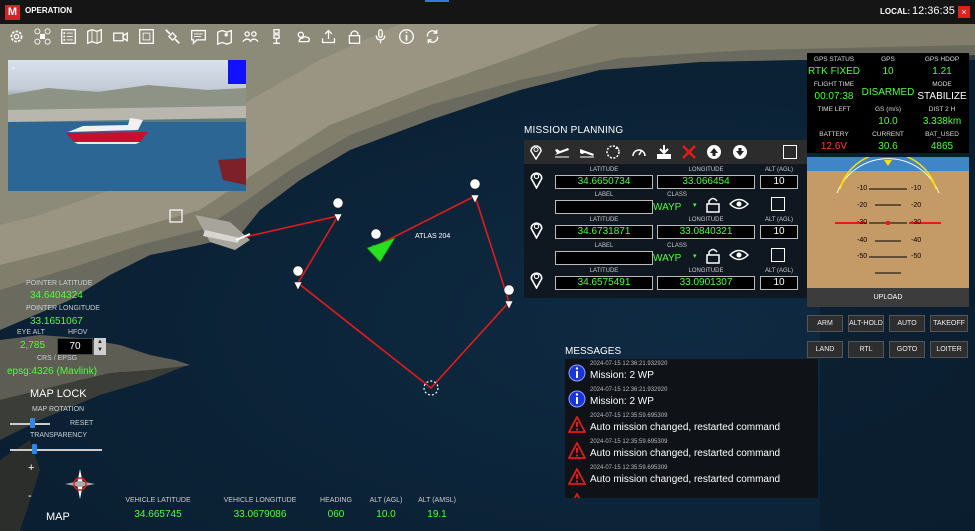  What do you see at coordinates (790, 152) in the screenshot?
I see `select-all-checkbox` at bounding box center [790, 152].